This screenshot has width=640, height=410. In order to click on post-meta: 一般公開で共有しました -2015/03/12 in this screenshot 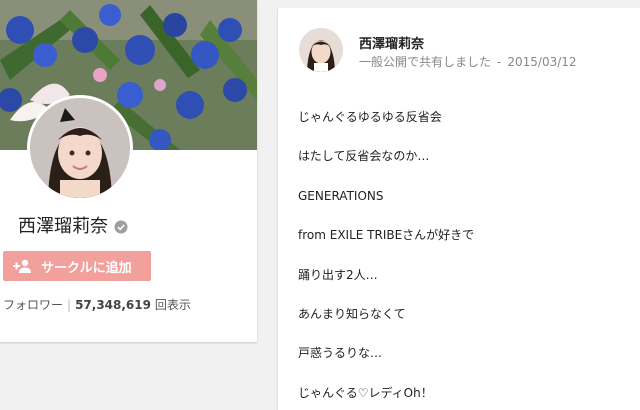, I will do `click(468, 61)`.